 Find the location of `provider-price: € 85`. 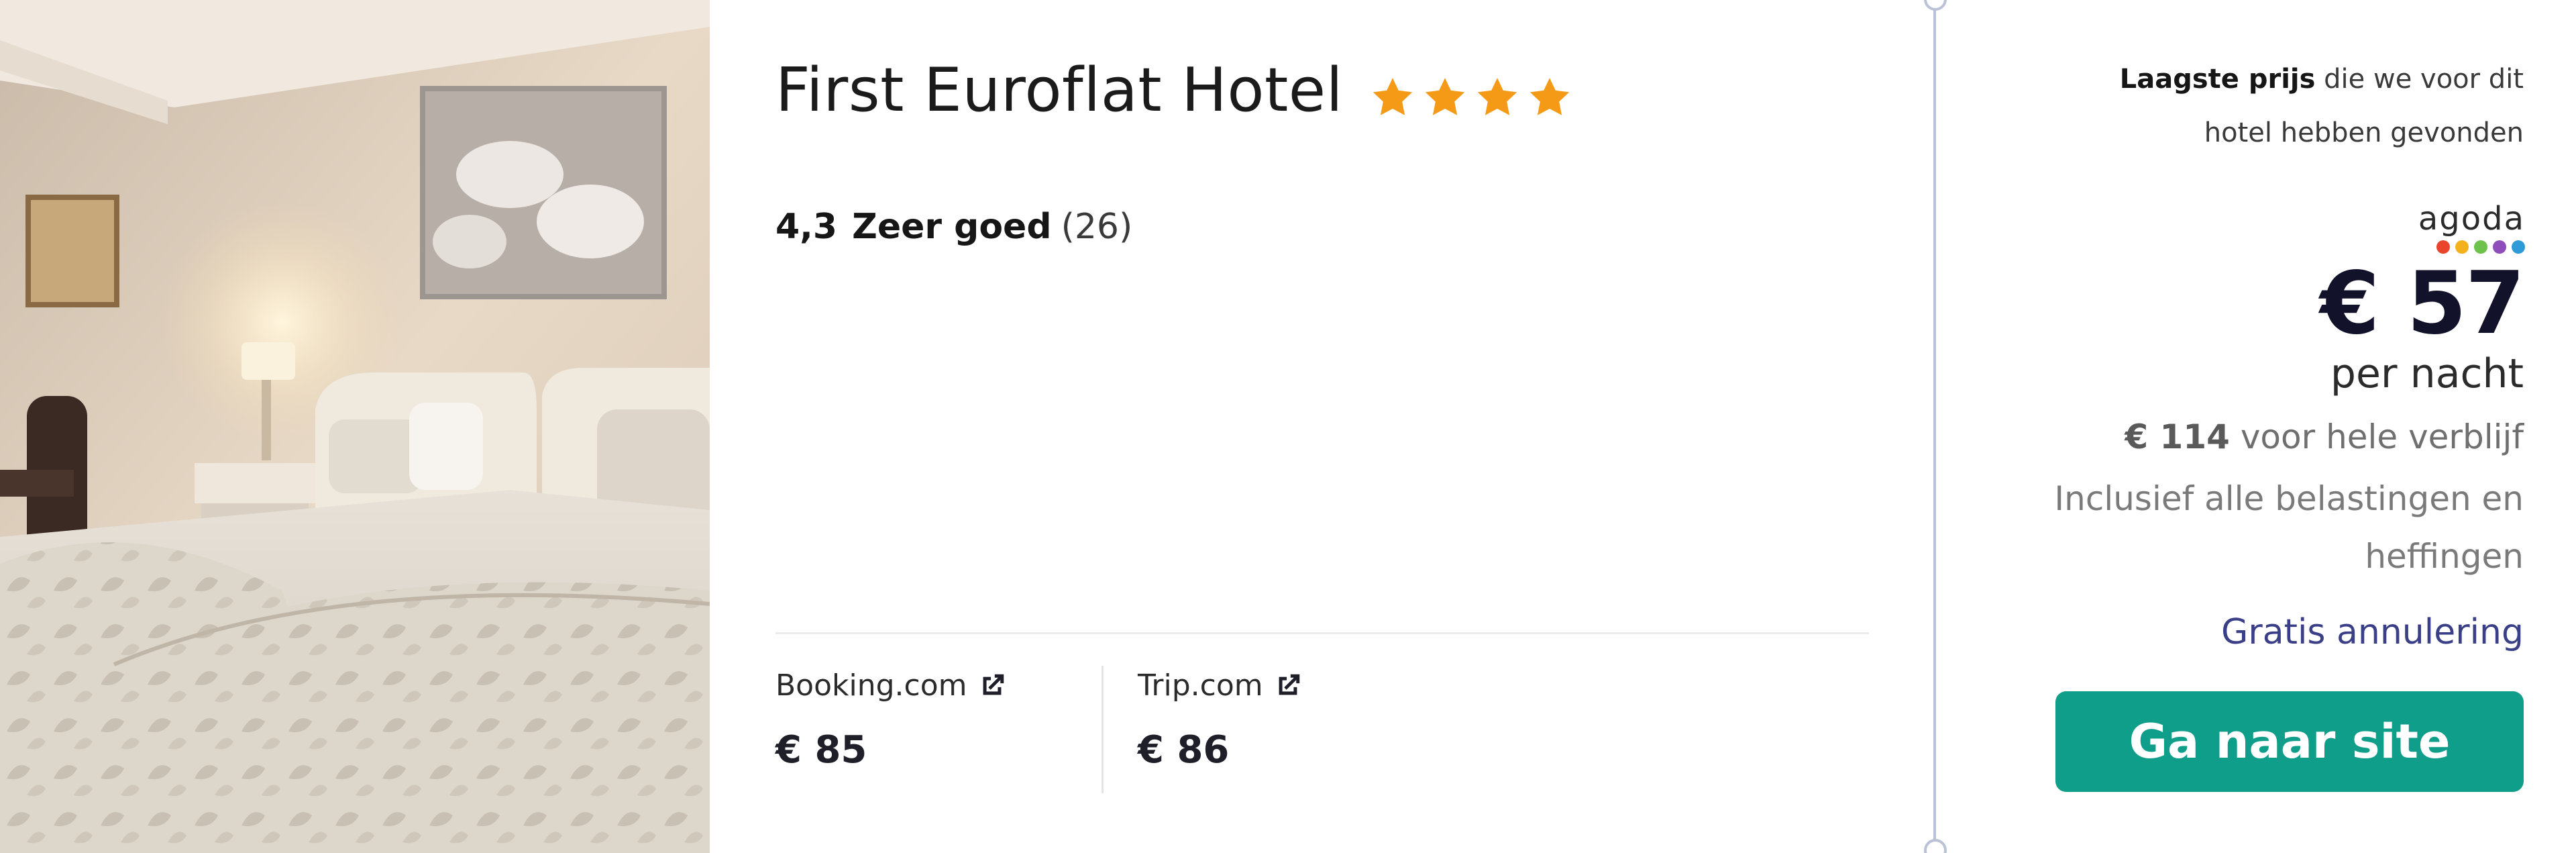

provider-price: € 85 is located at coordinates (821, 750).